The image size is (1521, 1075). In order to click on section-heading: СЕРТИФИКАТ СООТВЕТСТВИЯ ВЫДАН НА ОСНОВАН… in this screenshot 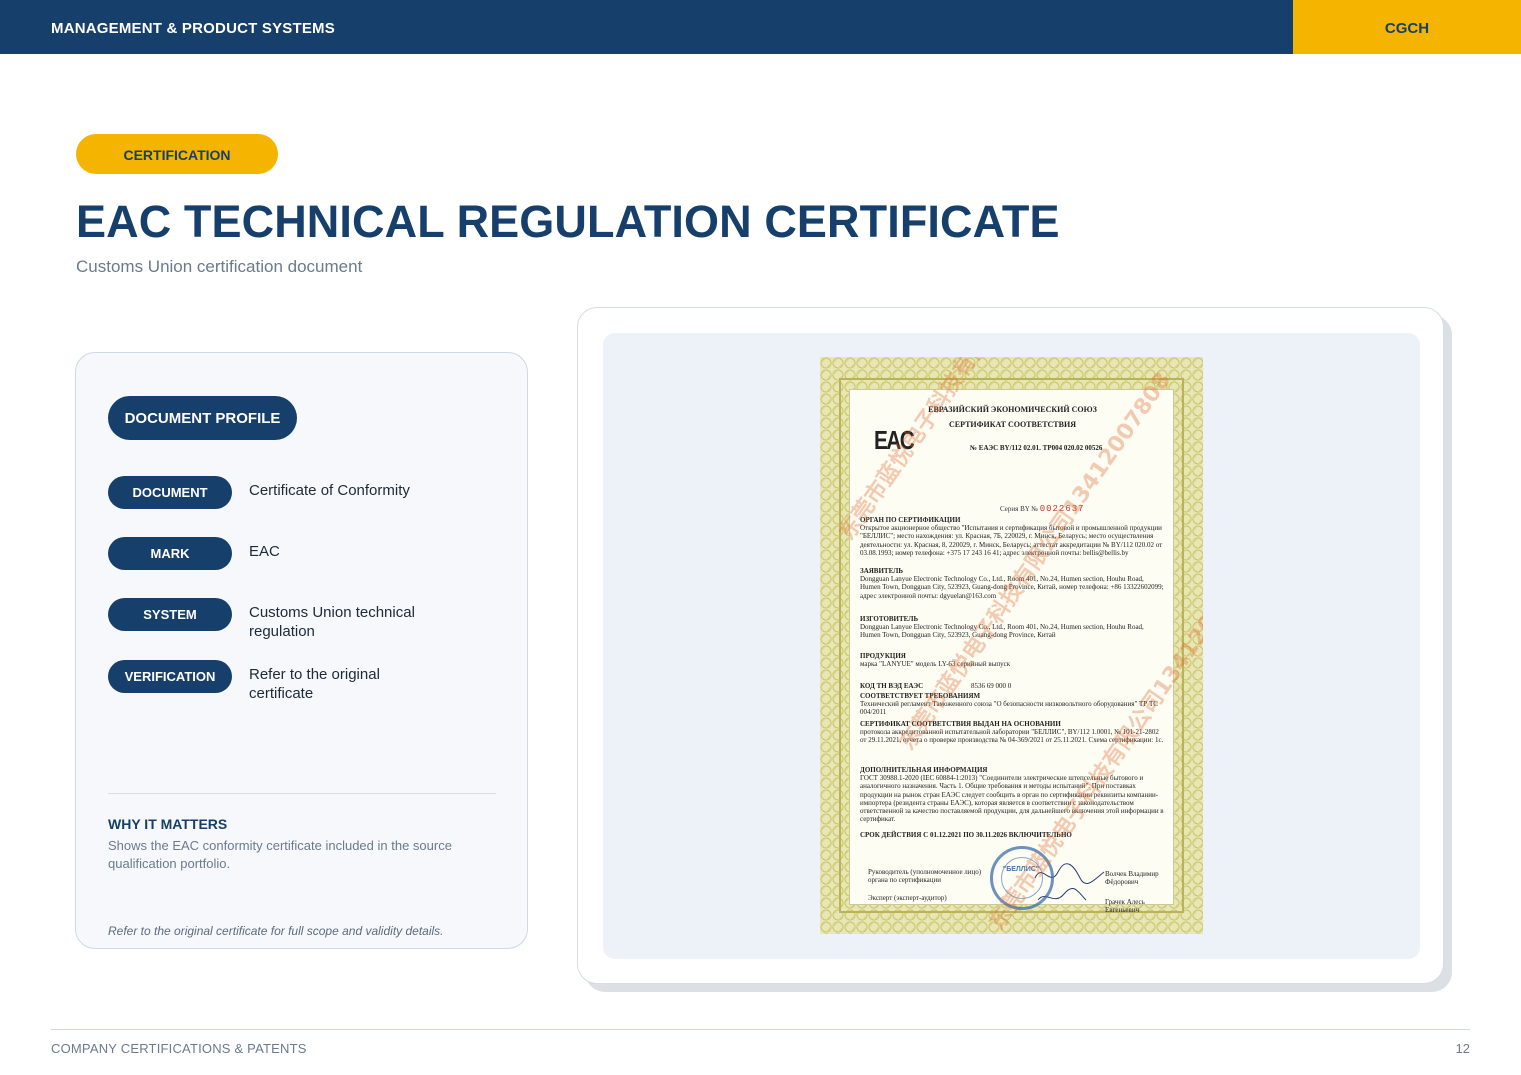, I will do `click(960, 724)`.